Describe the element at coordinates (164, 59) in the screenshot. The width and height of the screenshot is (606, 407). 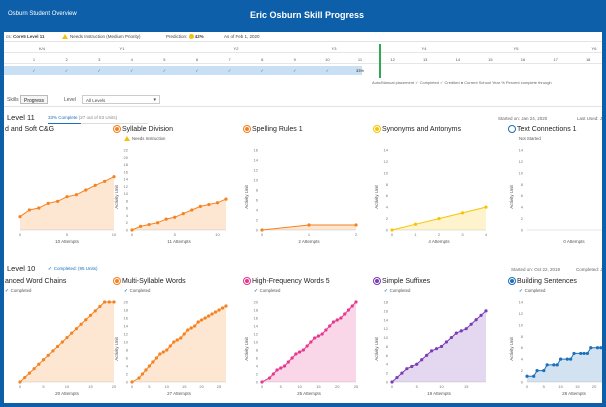
I see `level-number: 5` at that location.